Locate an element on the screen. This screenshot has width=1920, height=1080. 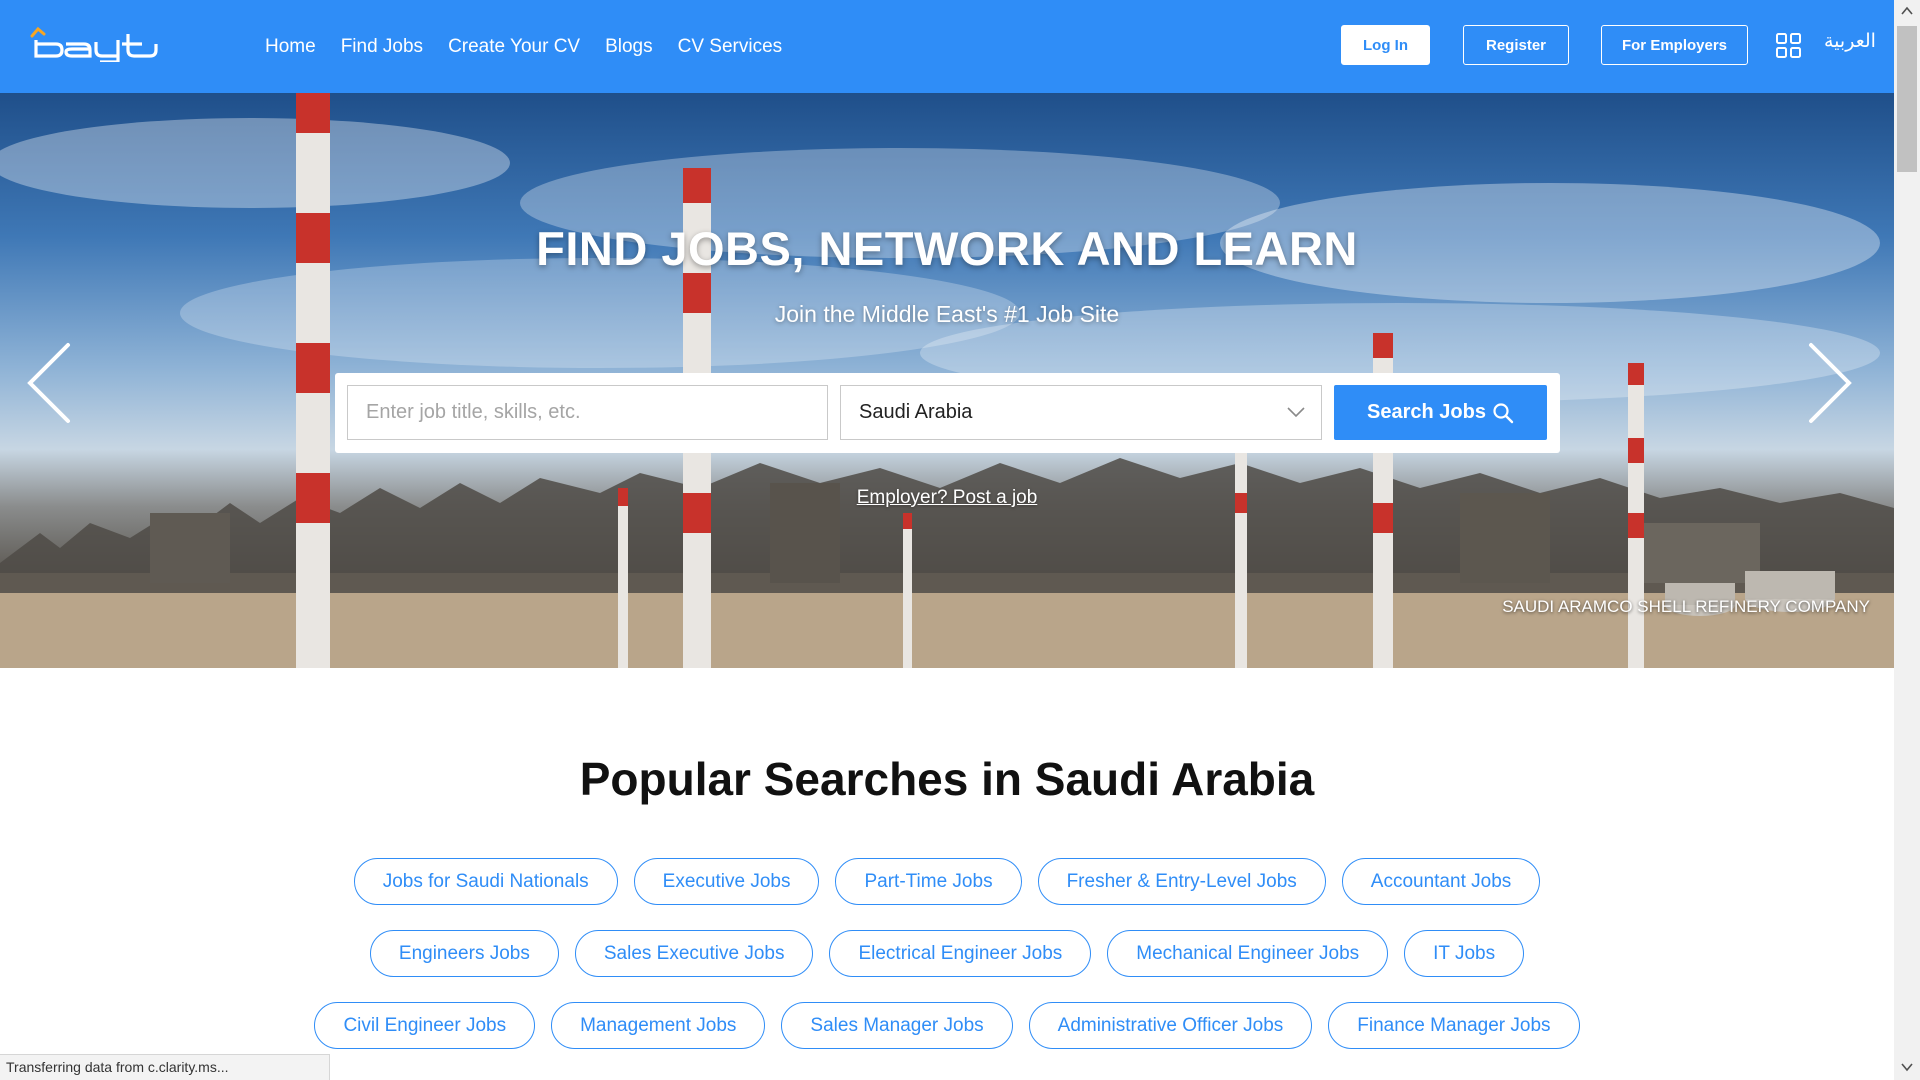
popular-search-chip: Accountant Jobs is located at coordinates (1441, 881).